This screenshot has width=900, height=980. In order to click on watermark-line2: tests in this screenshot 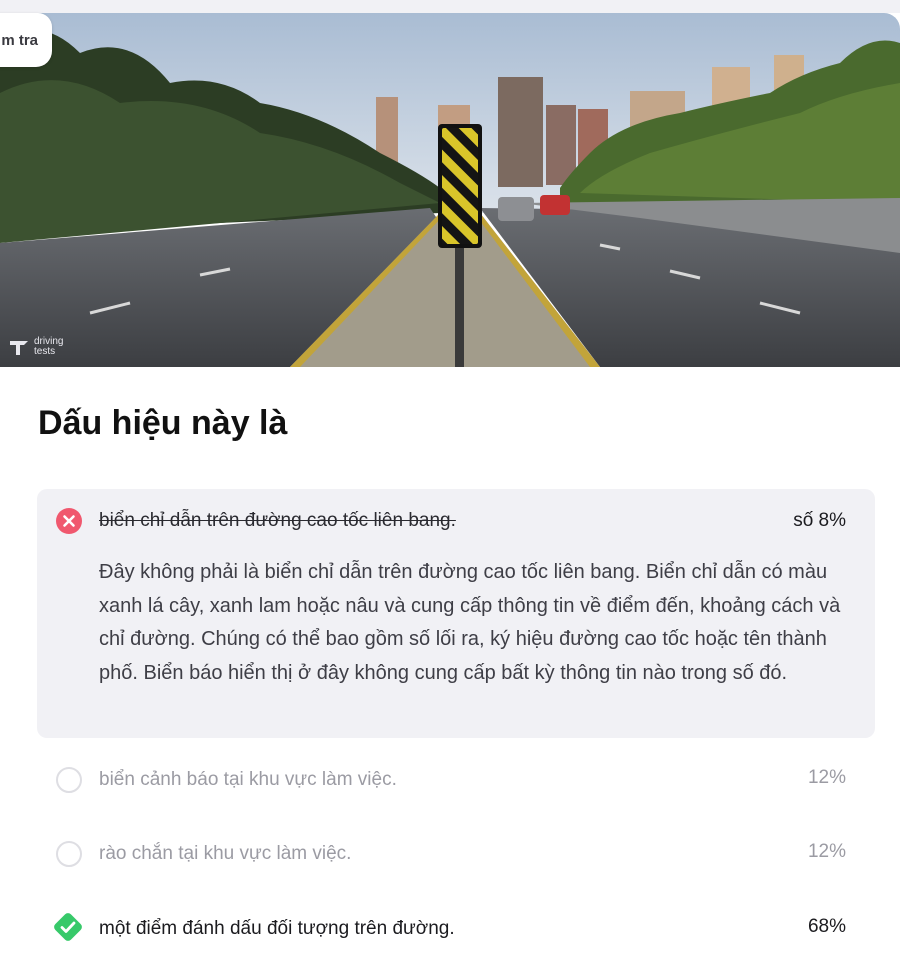, I will do `click(45, 351)`.